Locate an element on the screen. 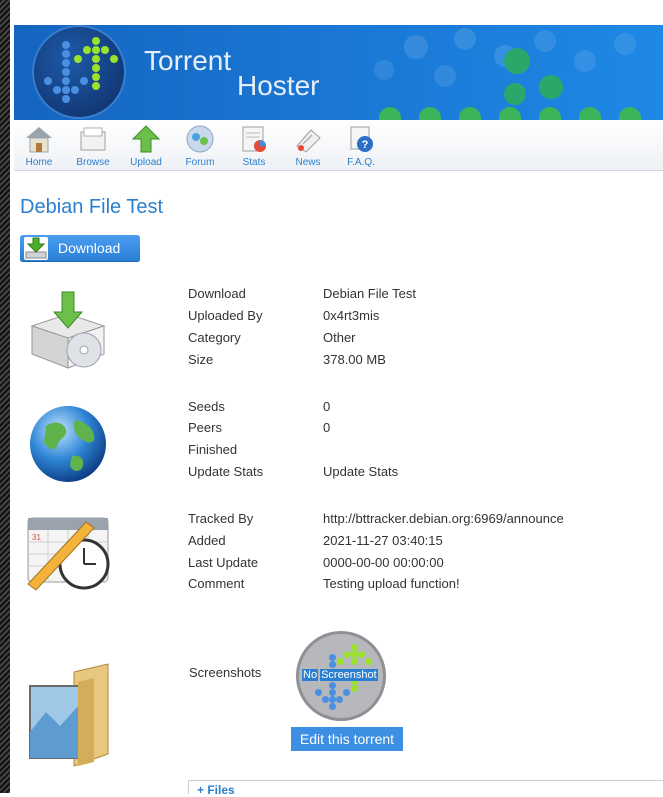 The image size is (663, 797). package-cd-icon is located at coordinates (68, 332).